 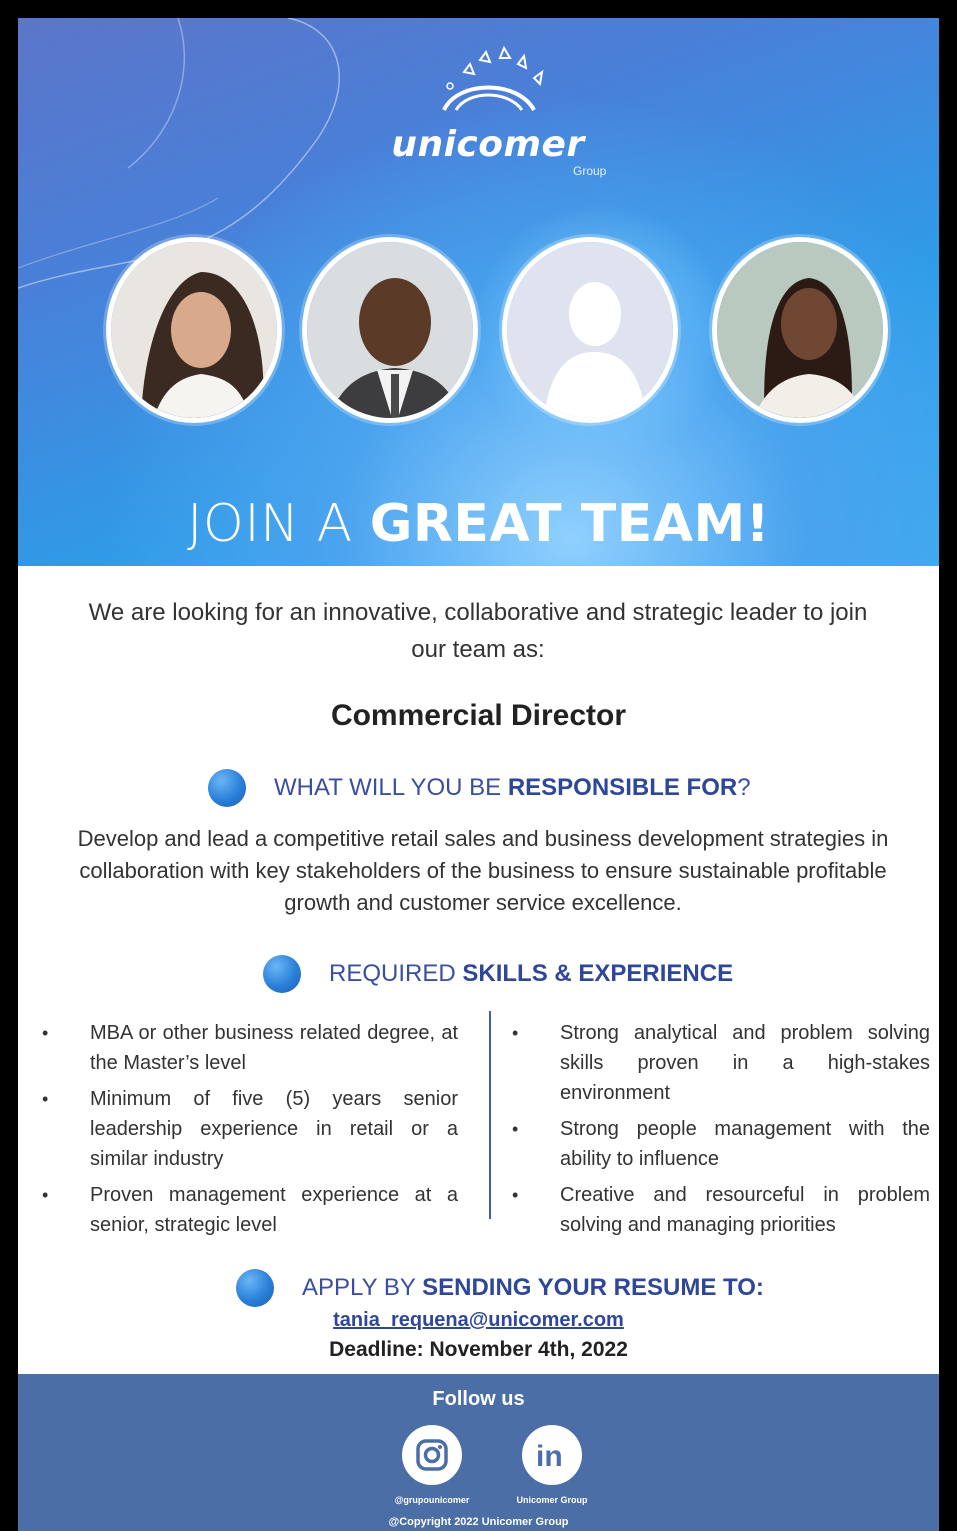 I want to click on section-title: APPLY BY SENDING YOUR RESUME TO:, so click(x=533, y=1287).